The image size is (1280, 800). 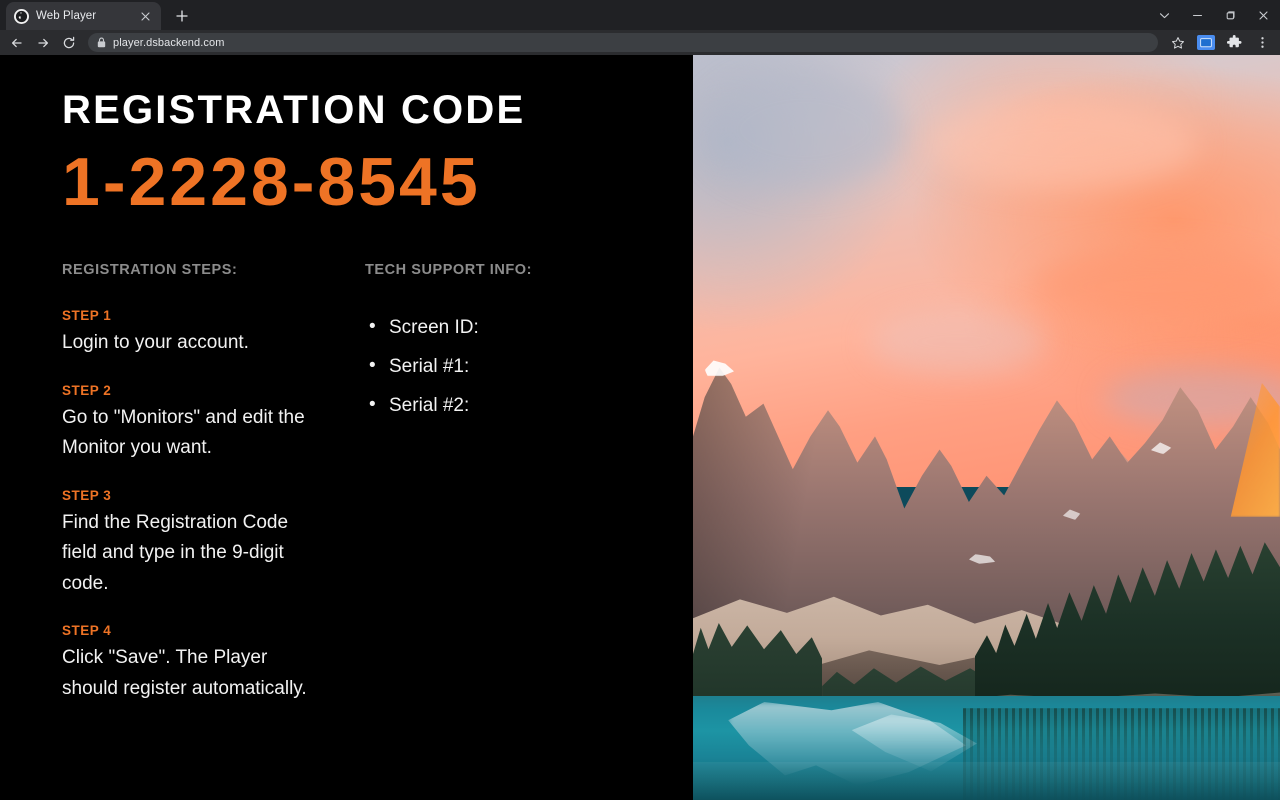 I want to click on list-item: Serial #1:, so click(x=529, y=366).